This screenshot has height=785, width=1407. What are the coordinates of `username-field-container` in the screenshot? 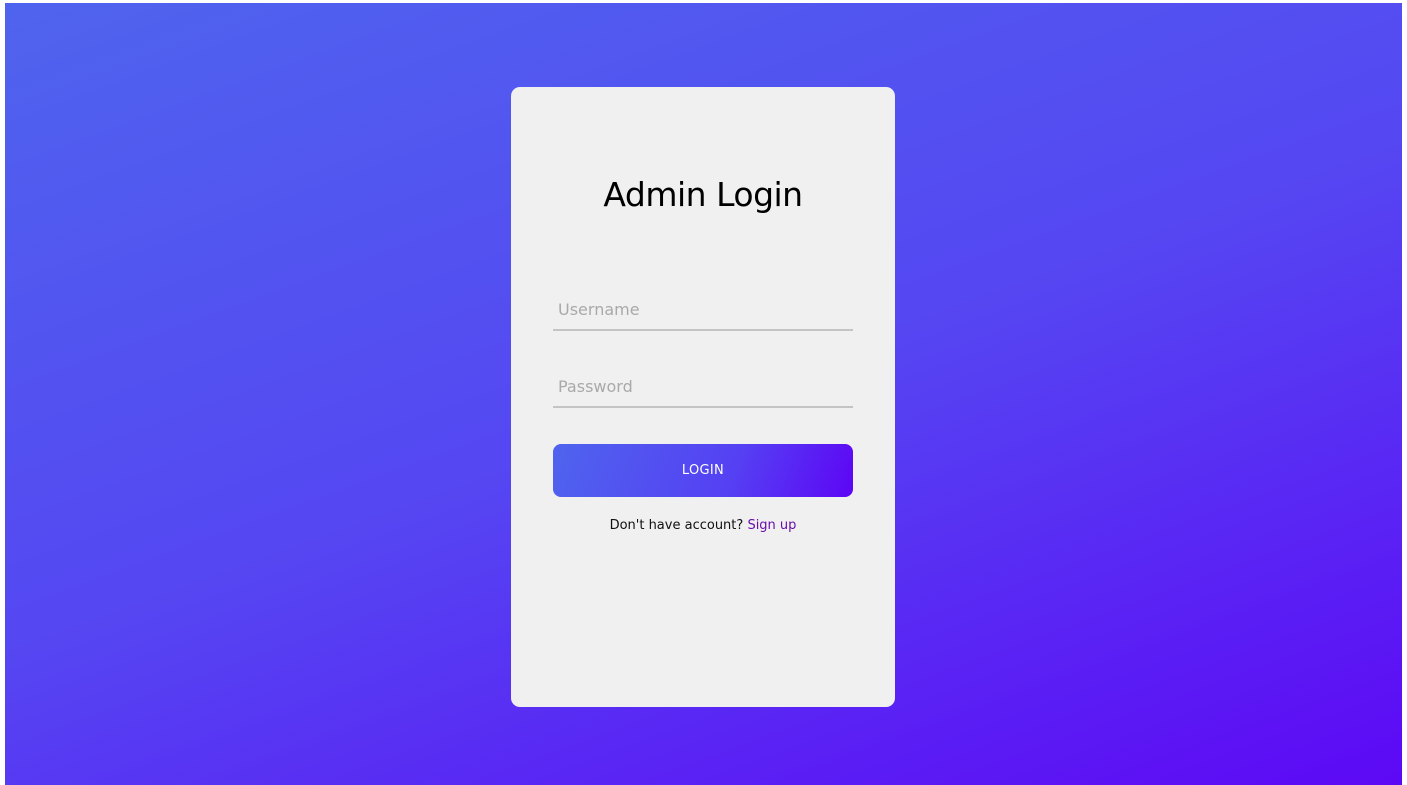 It's located at (703, 310).